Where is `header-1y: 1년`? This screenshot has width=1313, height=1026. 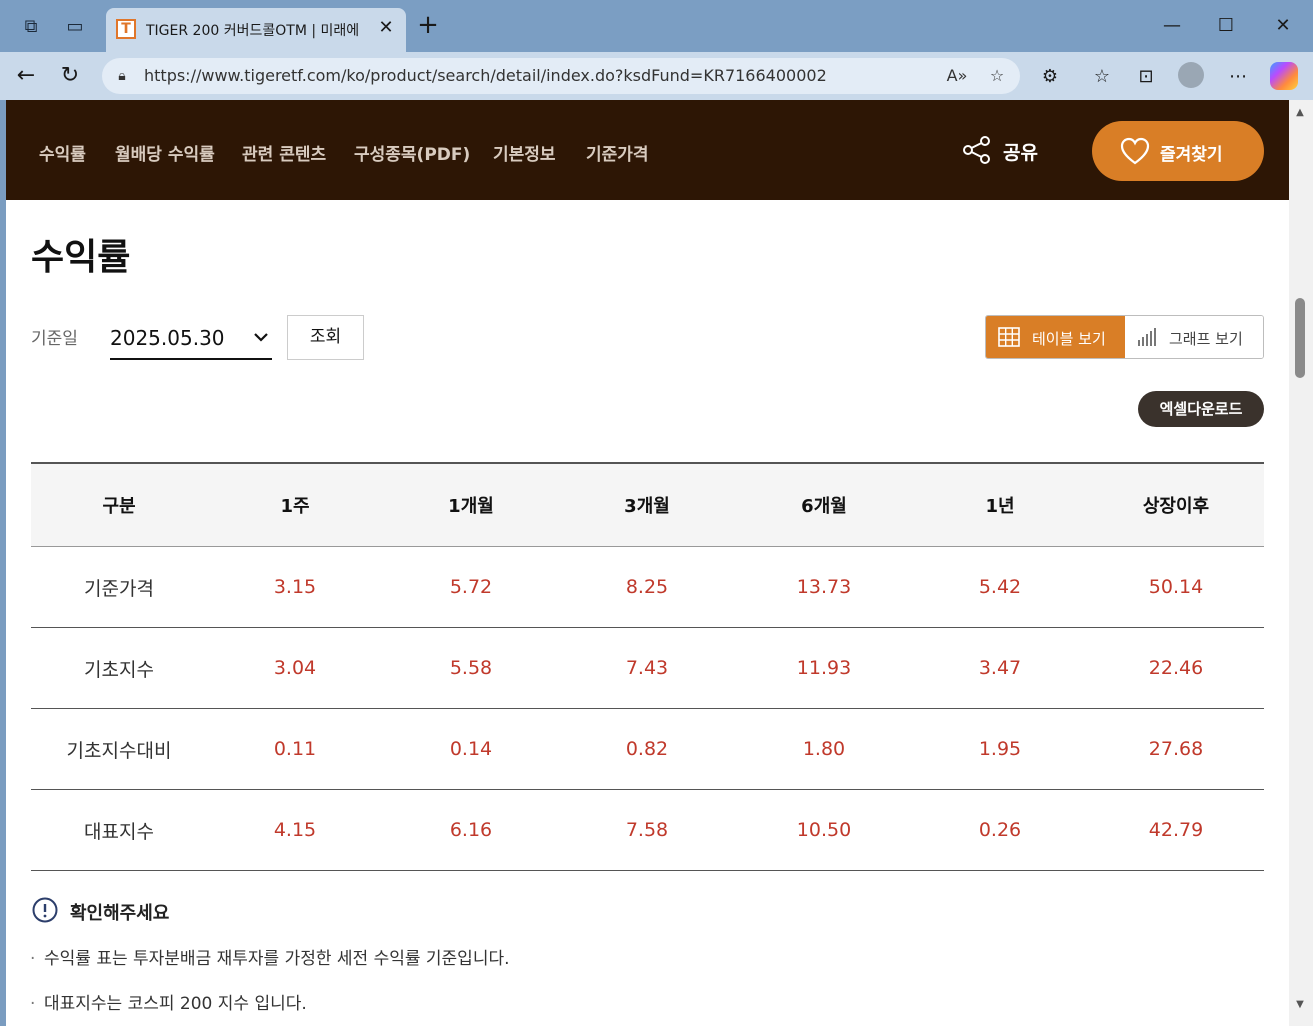 header-1y: 1년 is located at coordinates (1000, 506).